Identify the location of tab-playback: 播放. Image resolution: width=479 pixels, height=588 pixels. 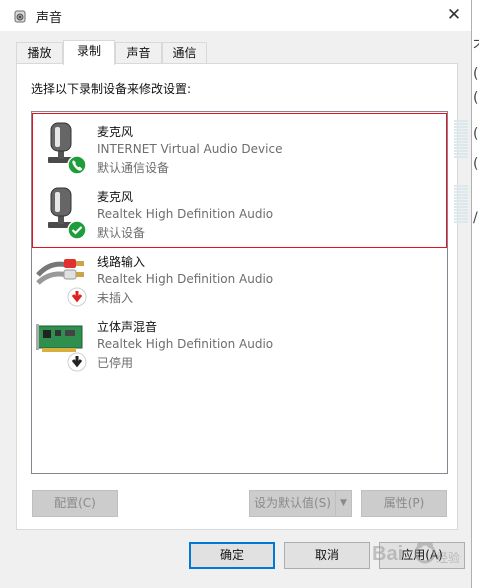
(39, 52).